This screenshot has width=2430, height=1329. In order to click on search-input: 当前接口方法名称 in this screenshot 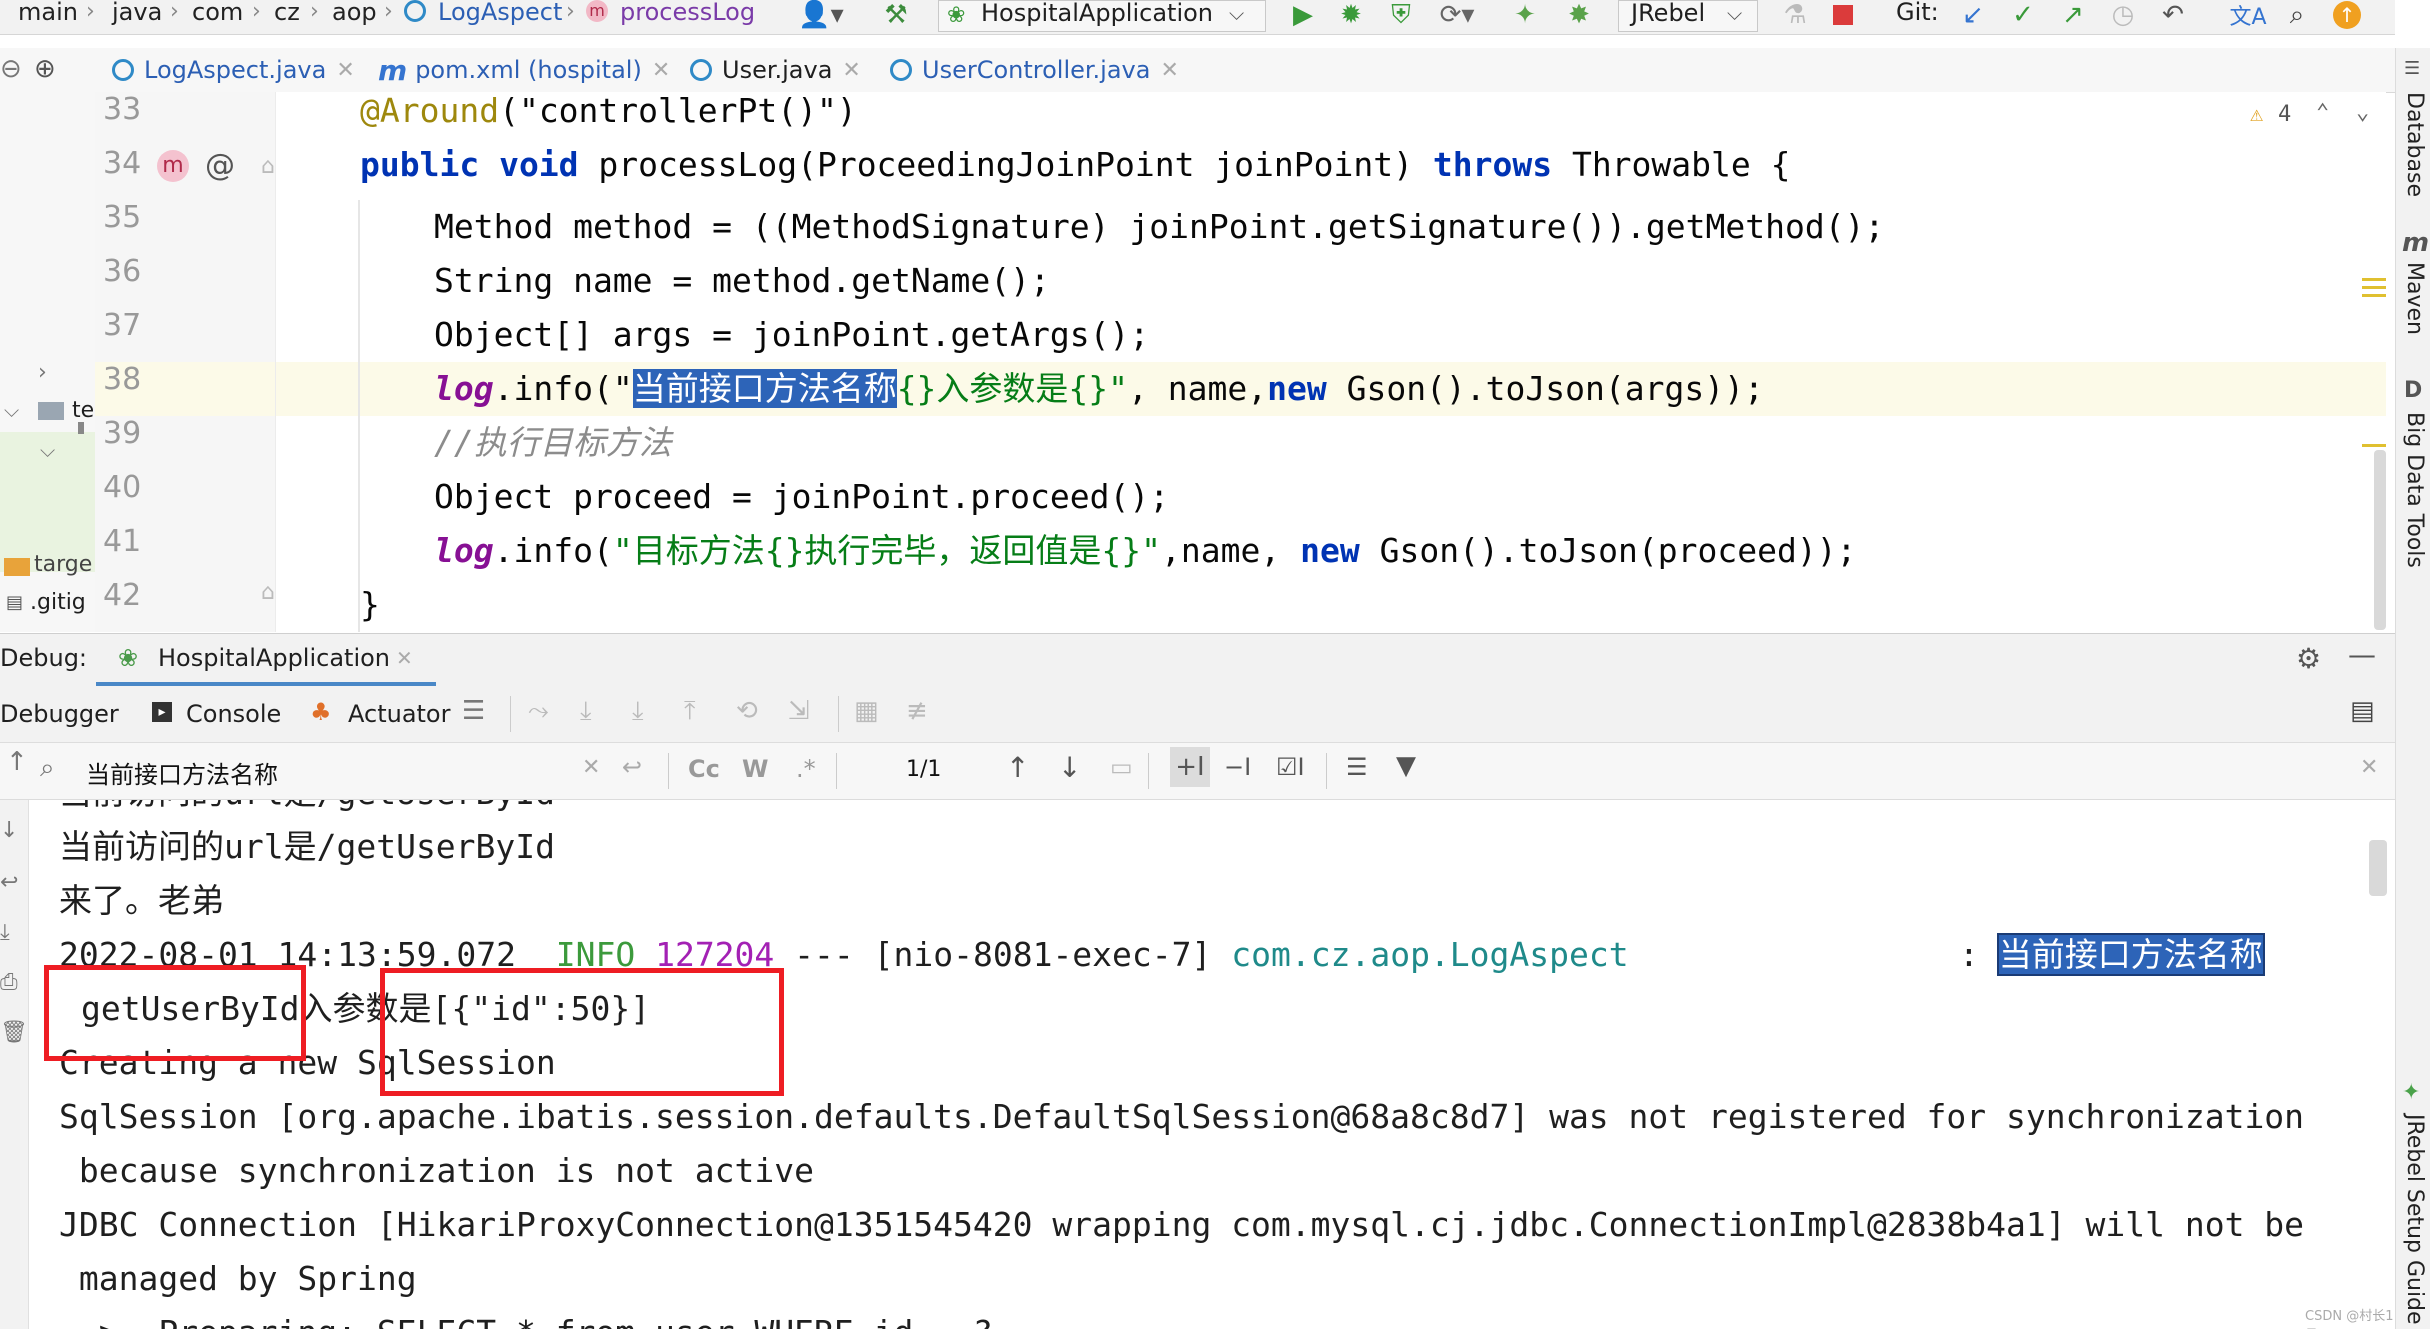, I will do `click(182, 772)`.